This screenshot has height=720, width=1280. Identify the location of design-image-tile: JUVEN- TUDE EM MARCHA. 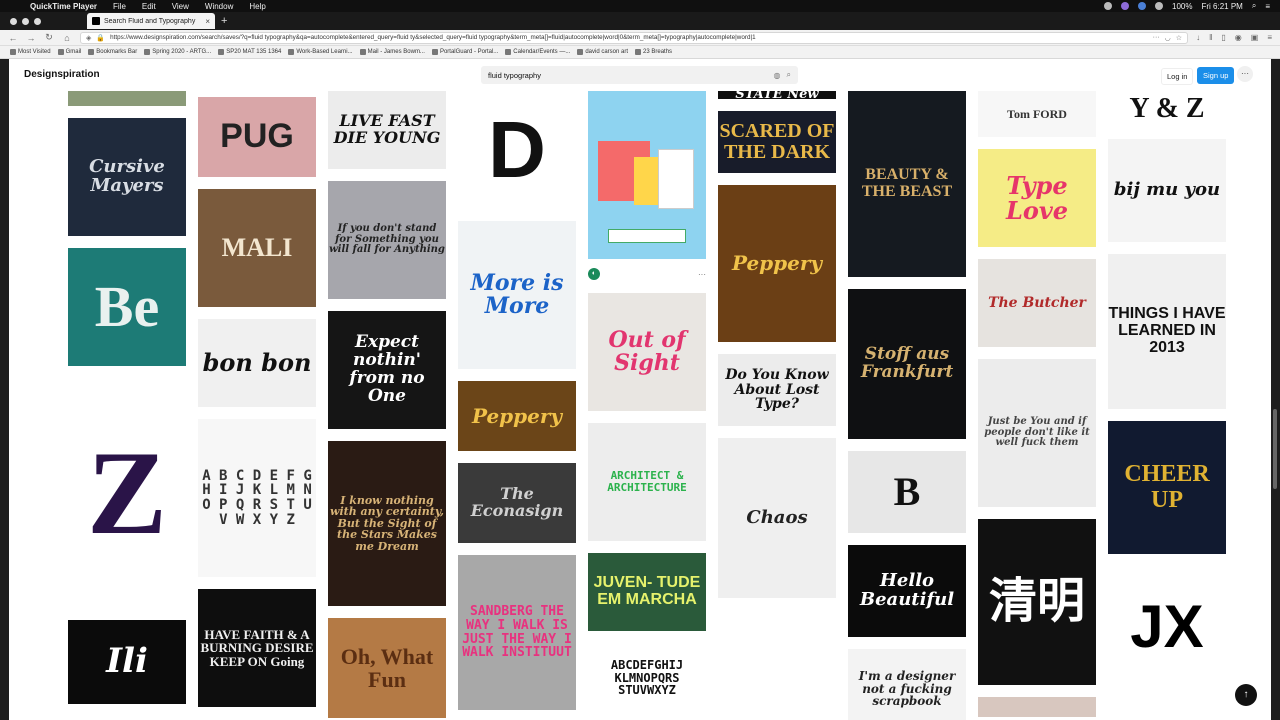
(647, 592).